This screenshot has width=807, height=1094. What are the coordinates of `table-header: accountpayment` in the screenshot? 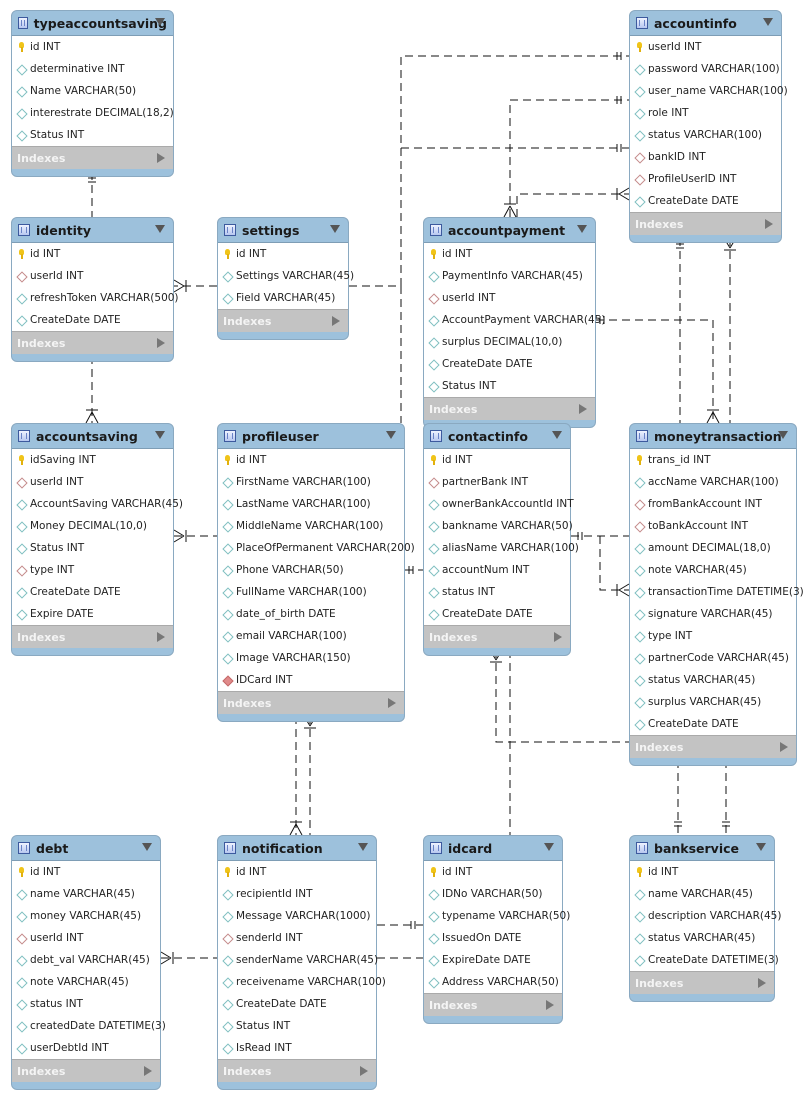 It's located at (509, 230).